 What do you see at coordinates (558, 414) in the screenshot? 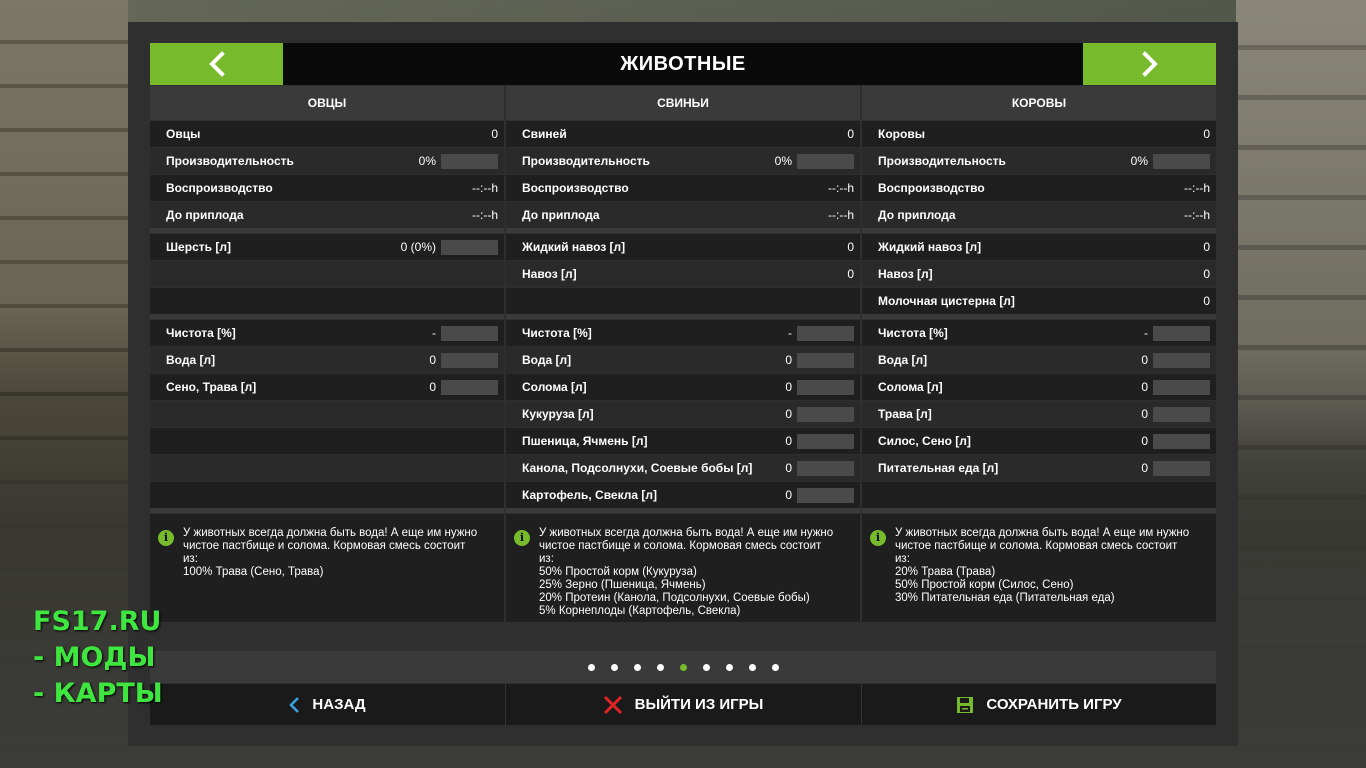
I see `stat-label: Кукуруза [л]` at bounding box center [558, 414].